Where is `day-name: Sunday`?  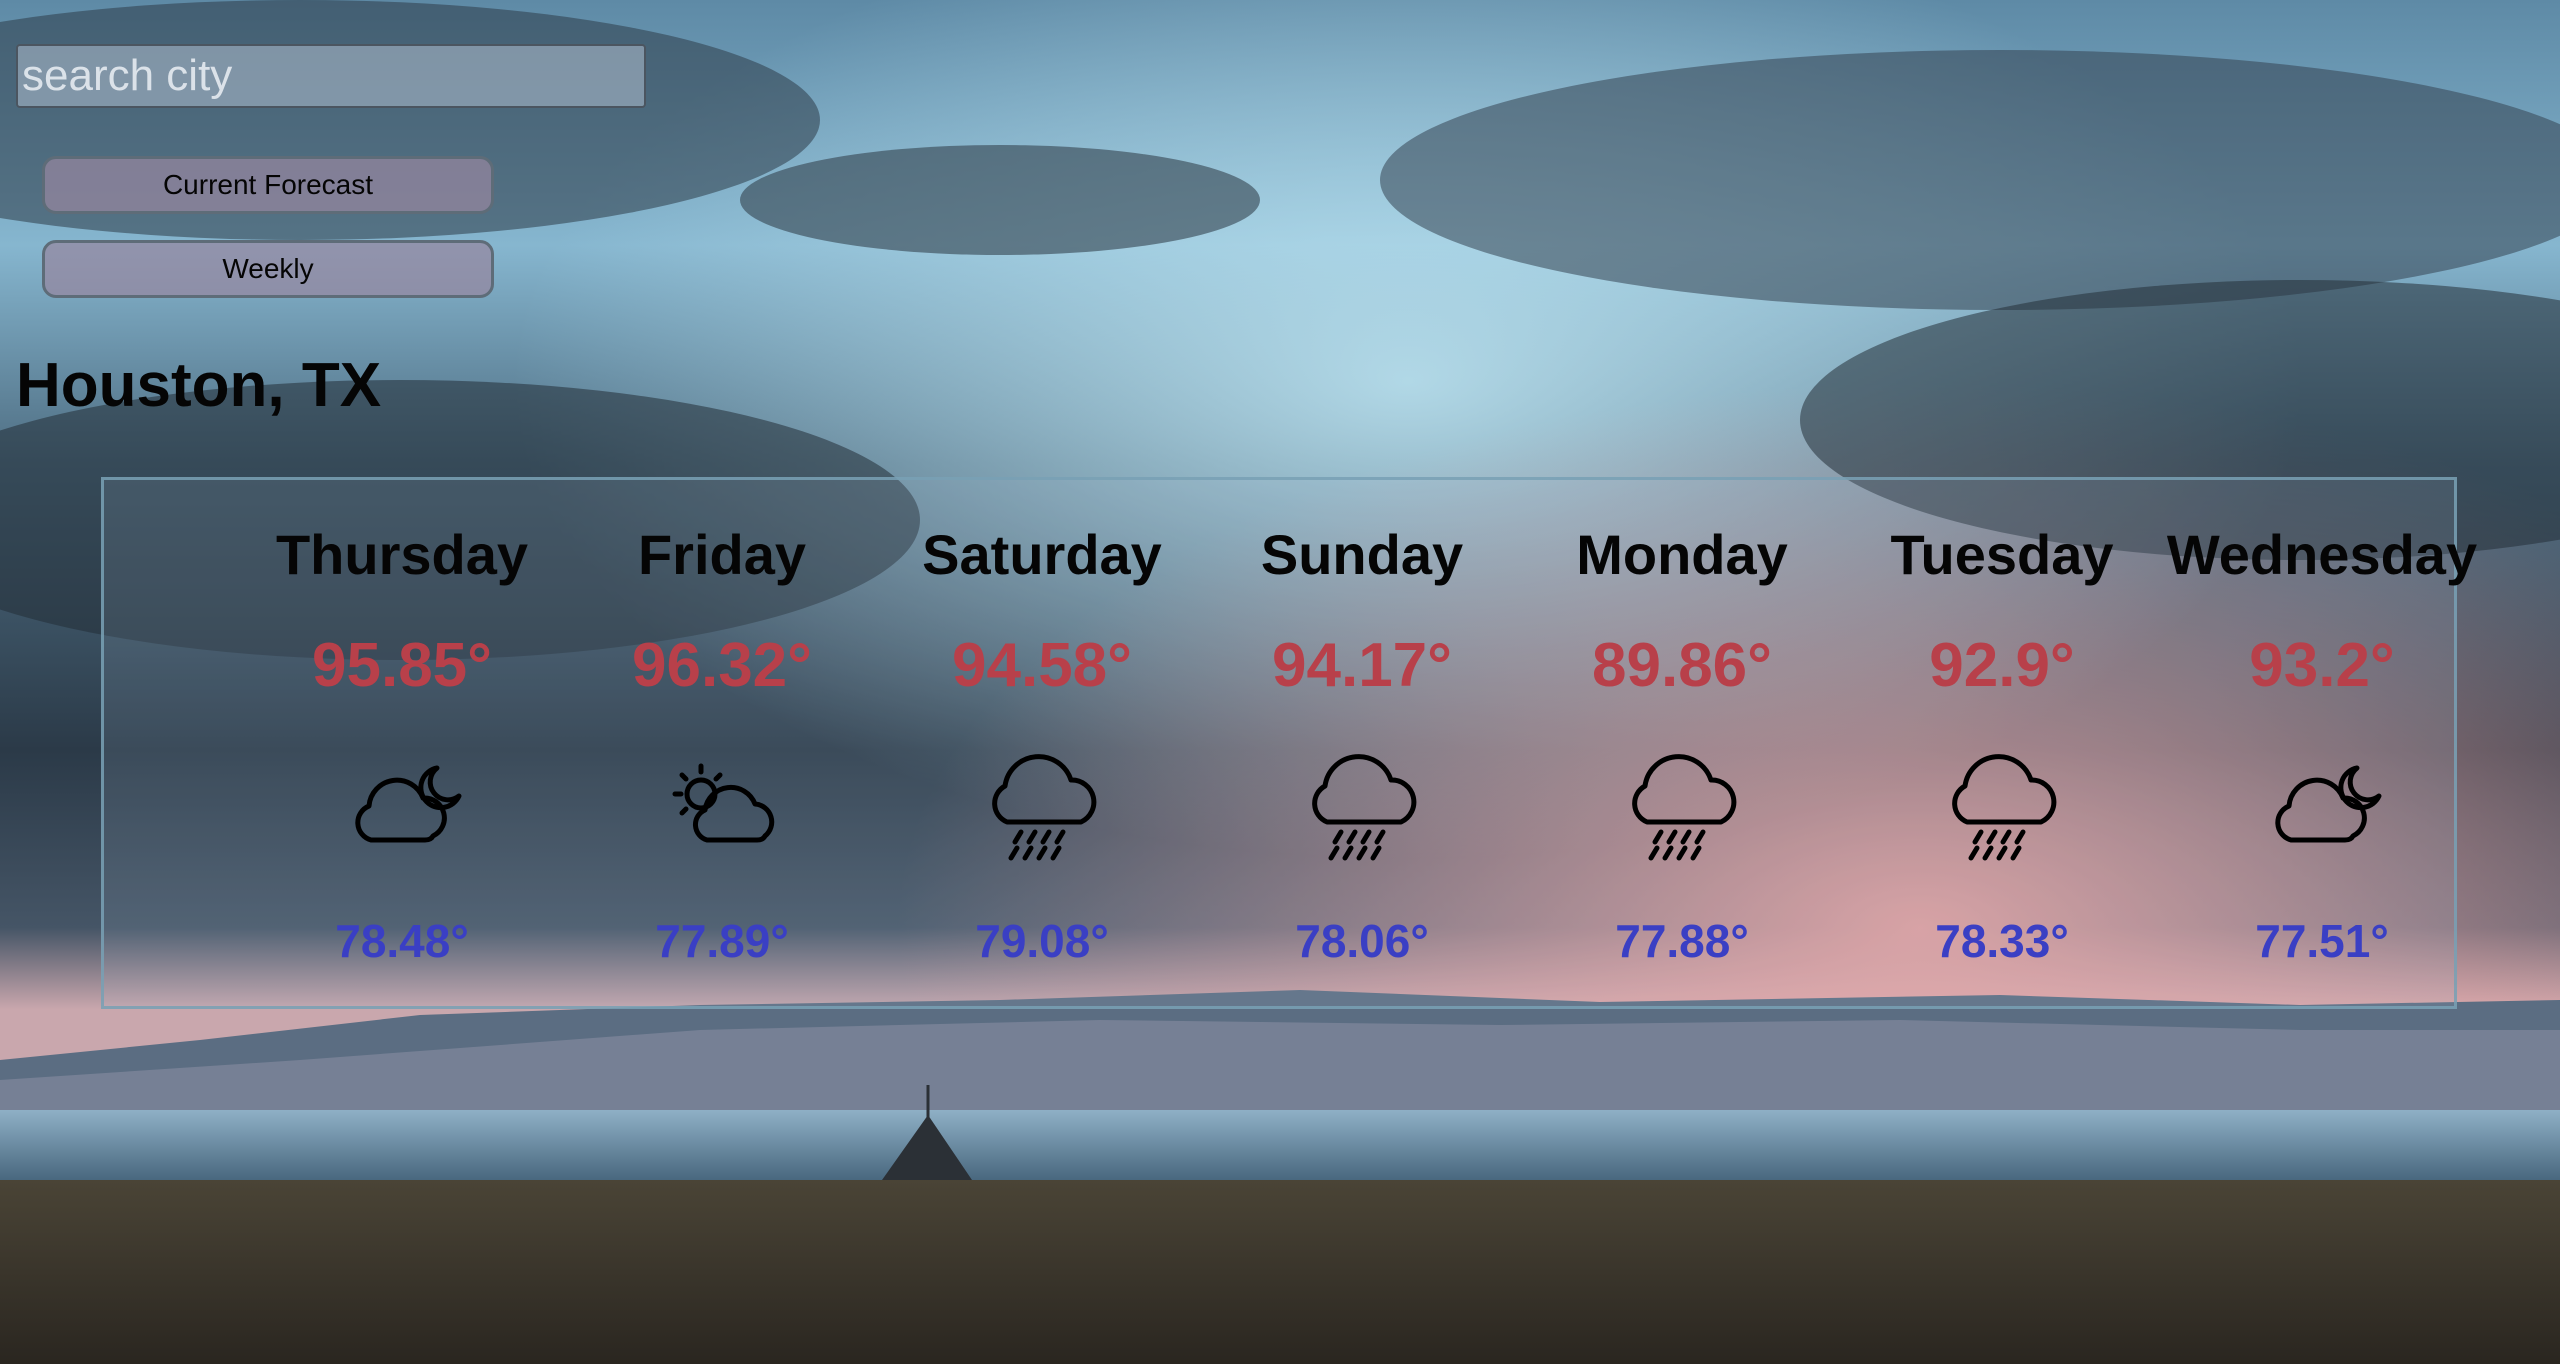 day-name: Sunday is located at coordinates (1362, 554).